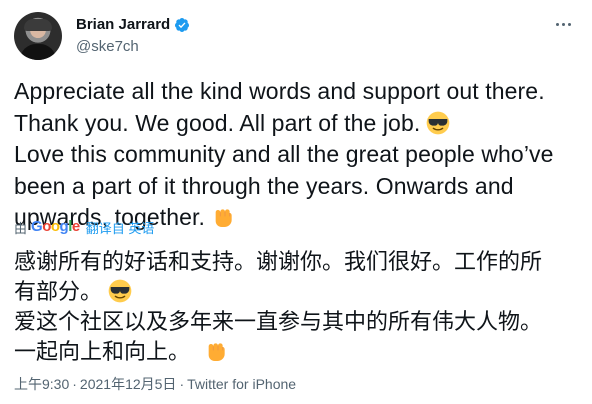 This screenshot has width=592, height=404. What do you see at coordinates (38, 25) in the screenshot?
I see `avatar-hat` at bounding box center [38, 25].